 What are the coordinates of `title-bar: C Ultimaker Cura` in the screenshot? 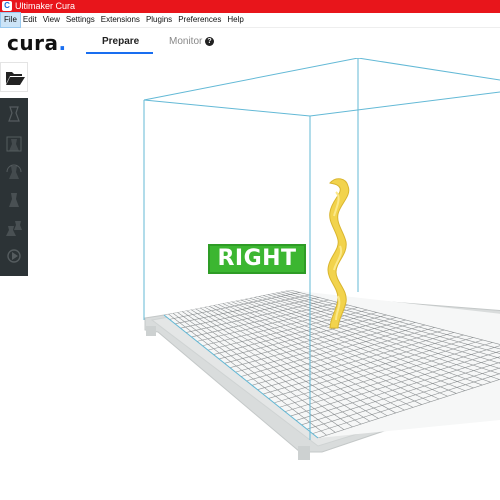 It's located at (250, 6).